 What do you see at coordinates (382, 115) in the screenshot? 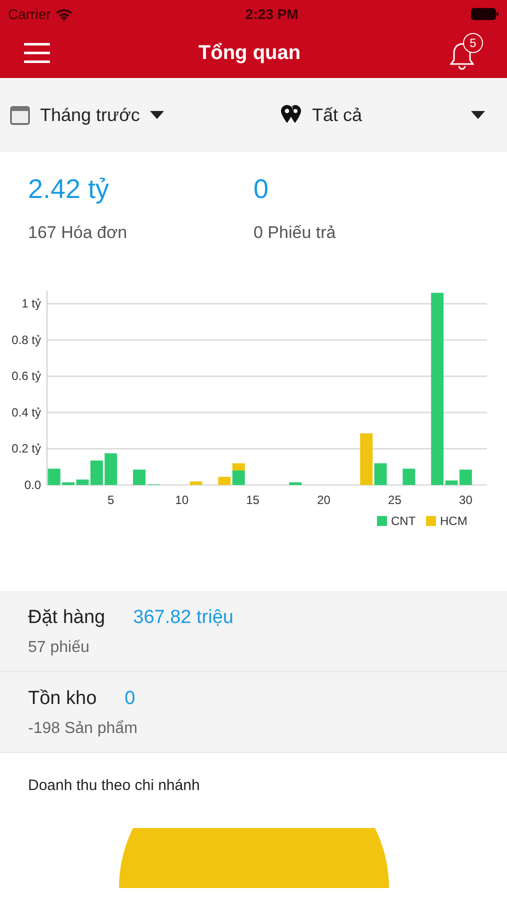
I see `filter-dropdown: Tất cả` at bounding box center [382, 115].